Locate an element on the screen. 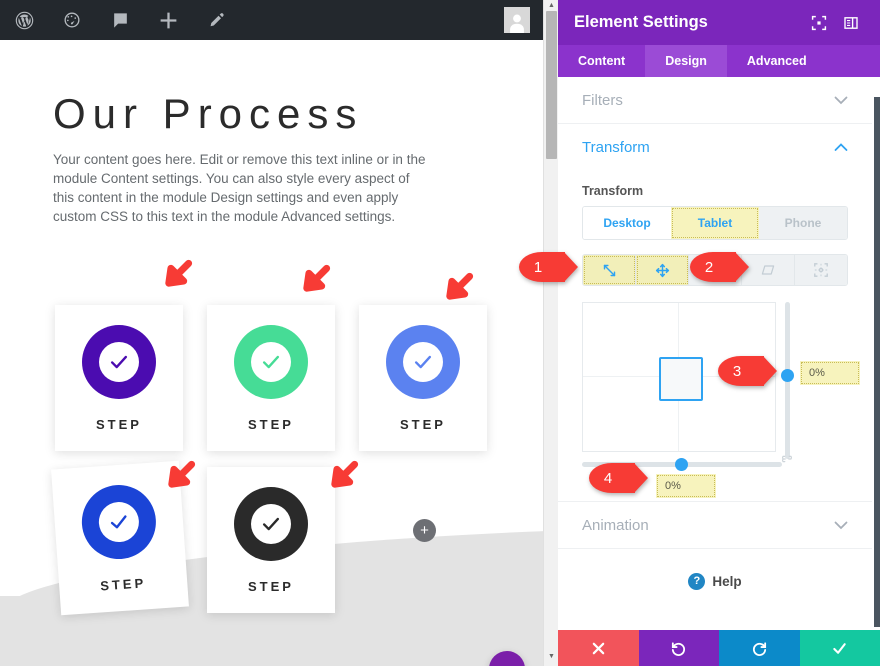  browser-scrollbar-thumb is located at coordinates (551, 85).